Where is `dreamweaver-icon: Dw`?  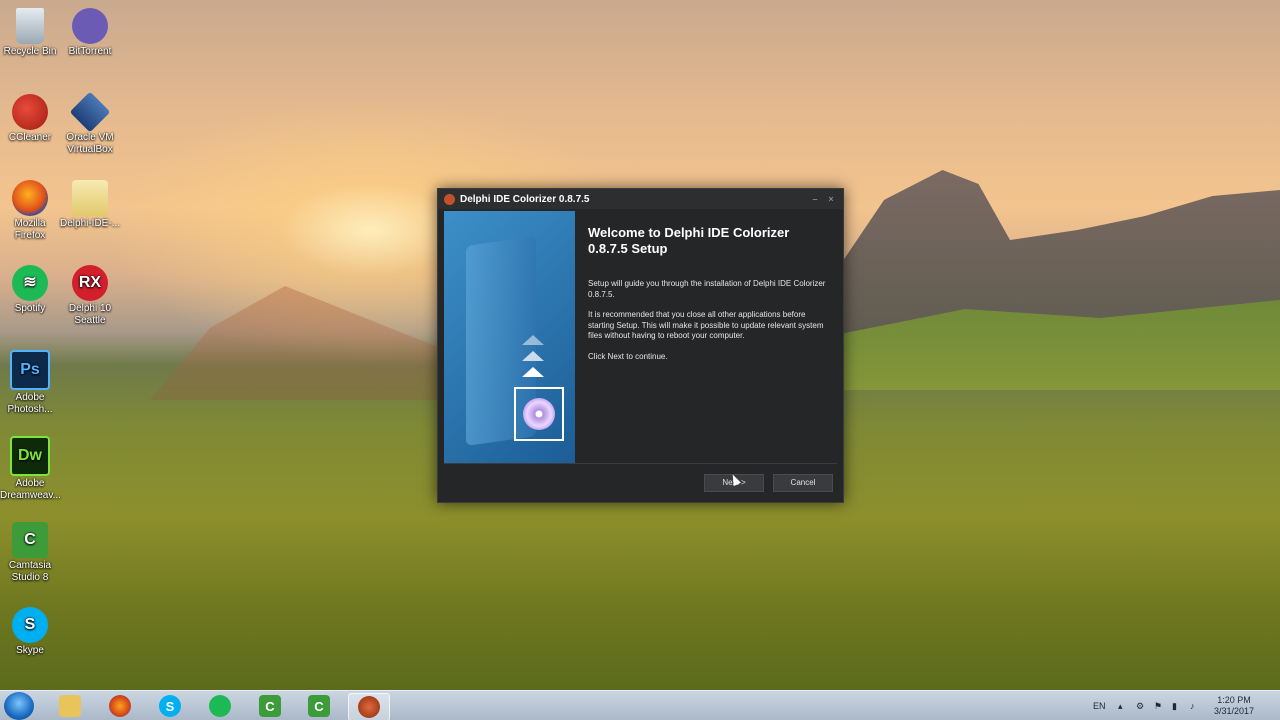
dreamweaver-icon: Dw is located at coordinates (30, 456).